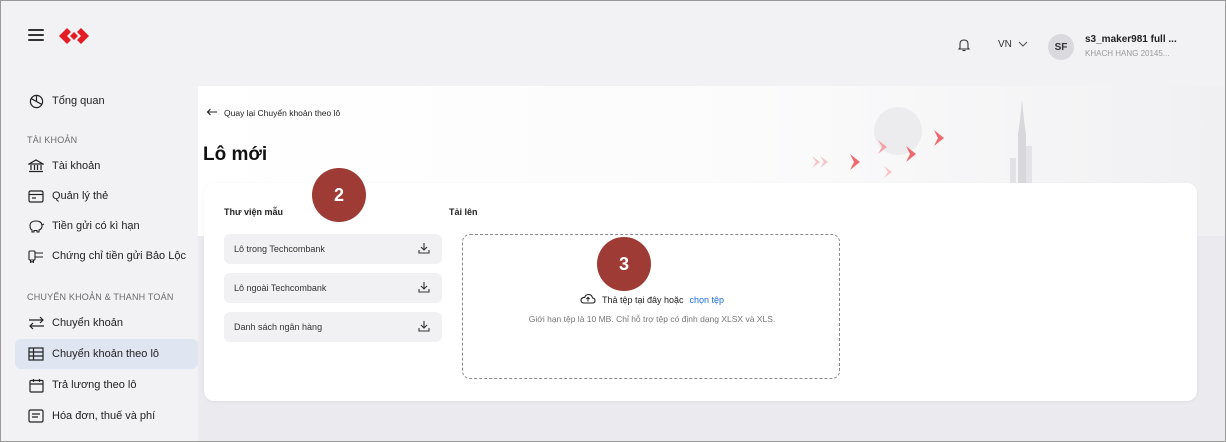  I want to click on template-item-external: Lô ngoài Techcombank, so click(333, 288).